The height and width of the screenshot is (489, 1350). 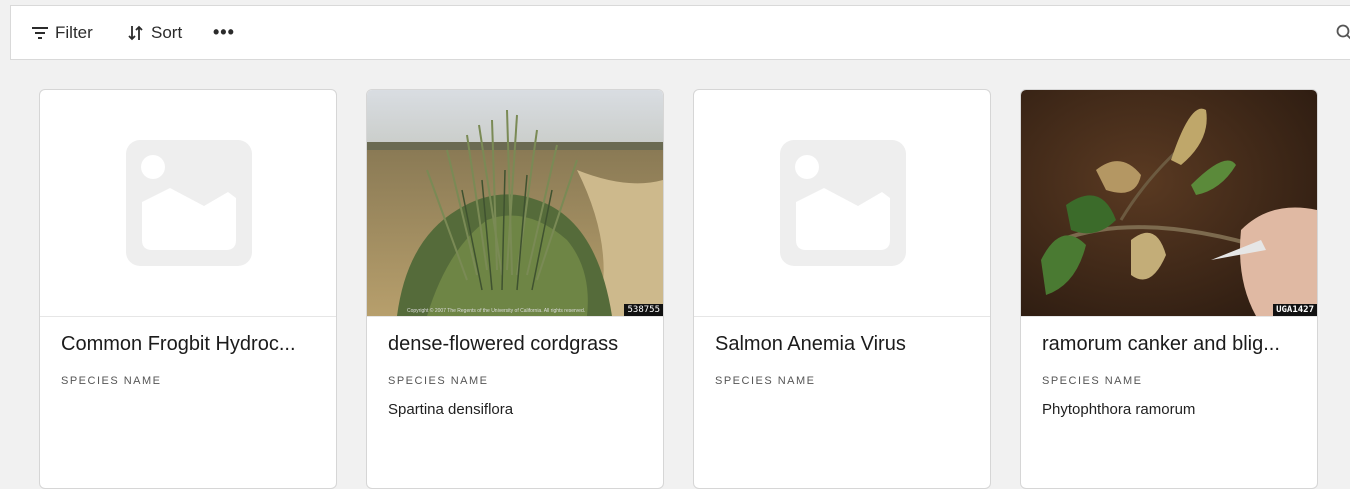 I want to click on card-title: Salmon Anemia Virus, so click(x=810, y=344).